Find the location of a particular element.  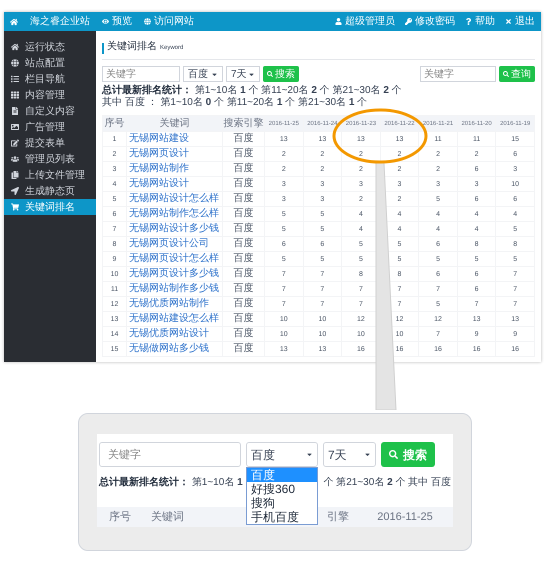

accent-bar is located at coordinates (103, 48).